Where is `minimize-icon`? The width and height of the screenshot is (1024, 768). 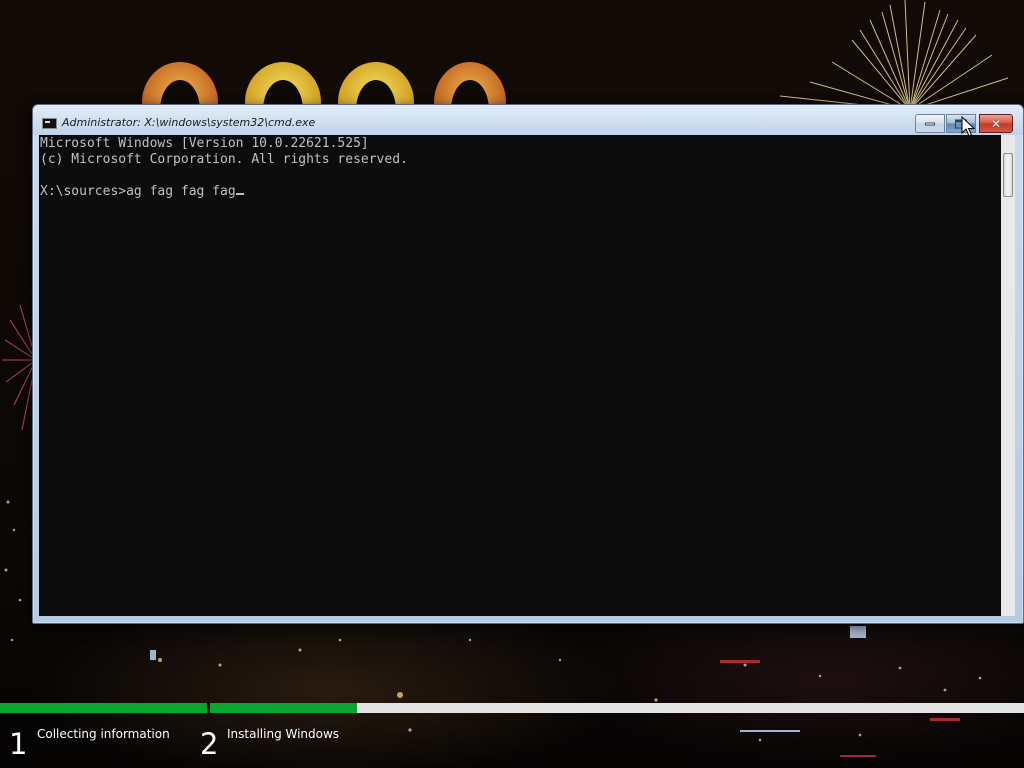 minimize-icon is located at coordinates (930, 123).